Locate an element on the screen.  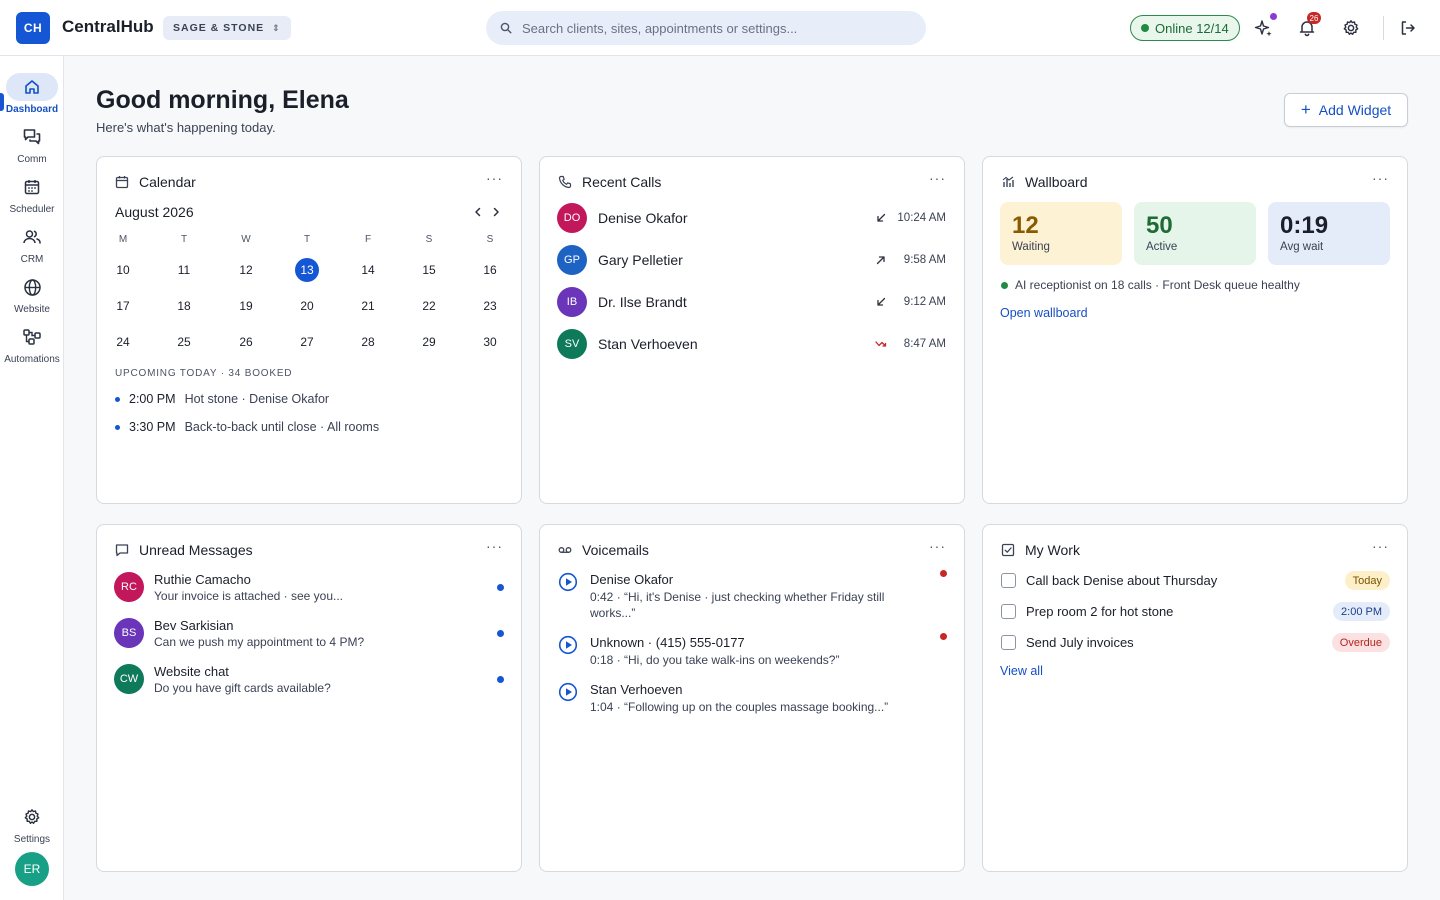
calendar-day: 15 is located at coordinates (429, 270).